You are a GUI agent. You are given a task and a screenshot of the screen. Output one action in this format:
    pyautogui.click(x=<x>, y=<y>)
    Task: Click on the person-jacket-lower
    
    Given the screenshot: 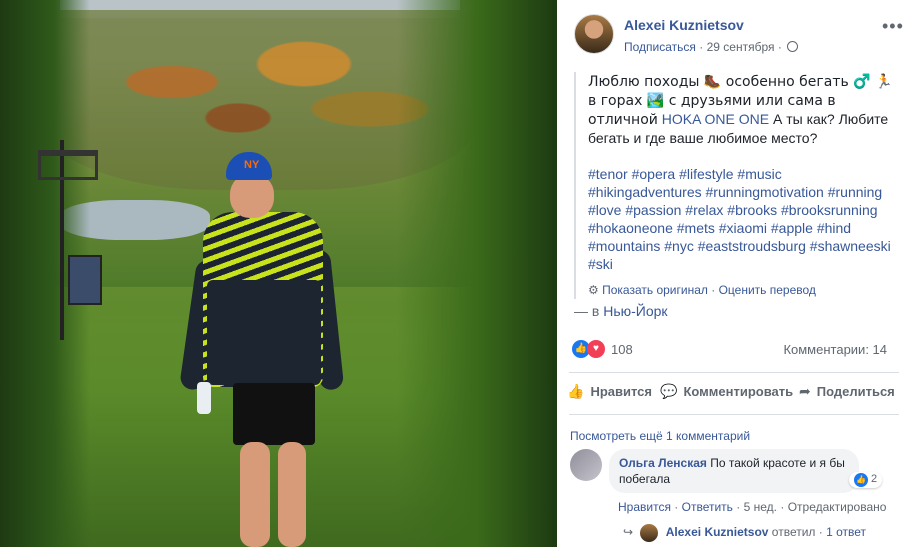 What is the action you would take?
    pyautogui.click(x=264, y=332)
    